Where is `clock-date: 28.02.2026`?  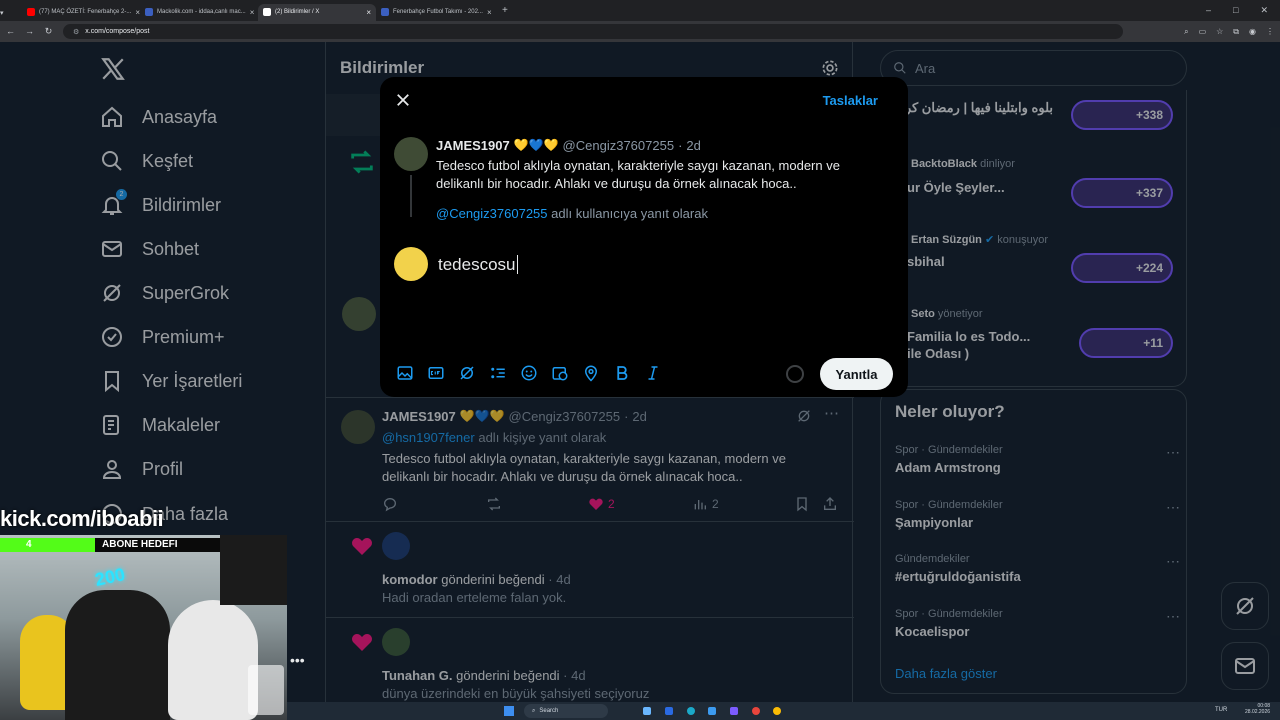 clock-date: 28.02.2026 is located at coordinates (1258, 712).